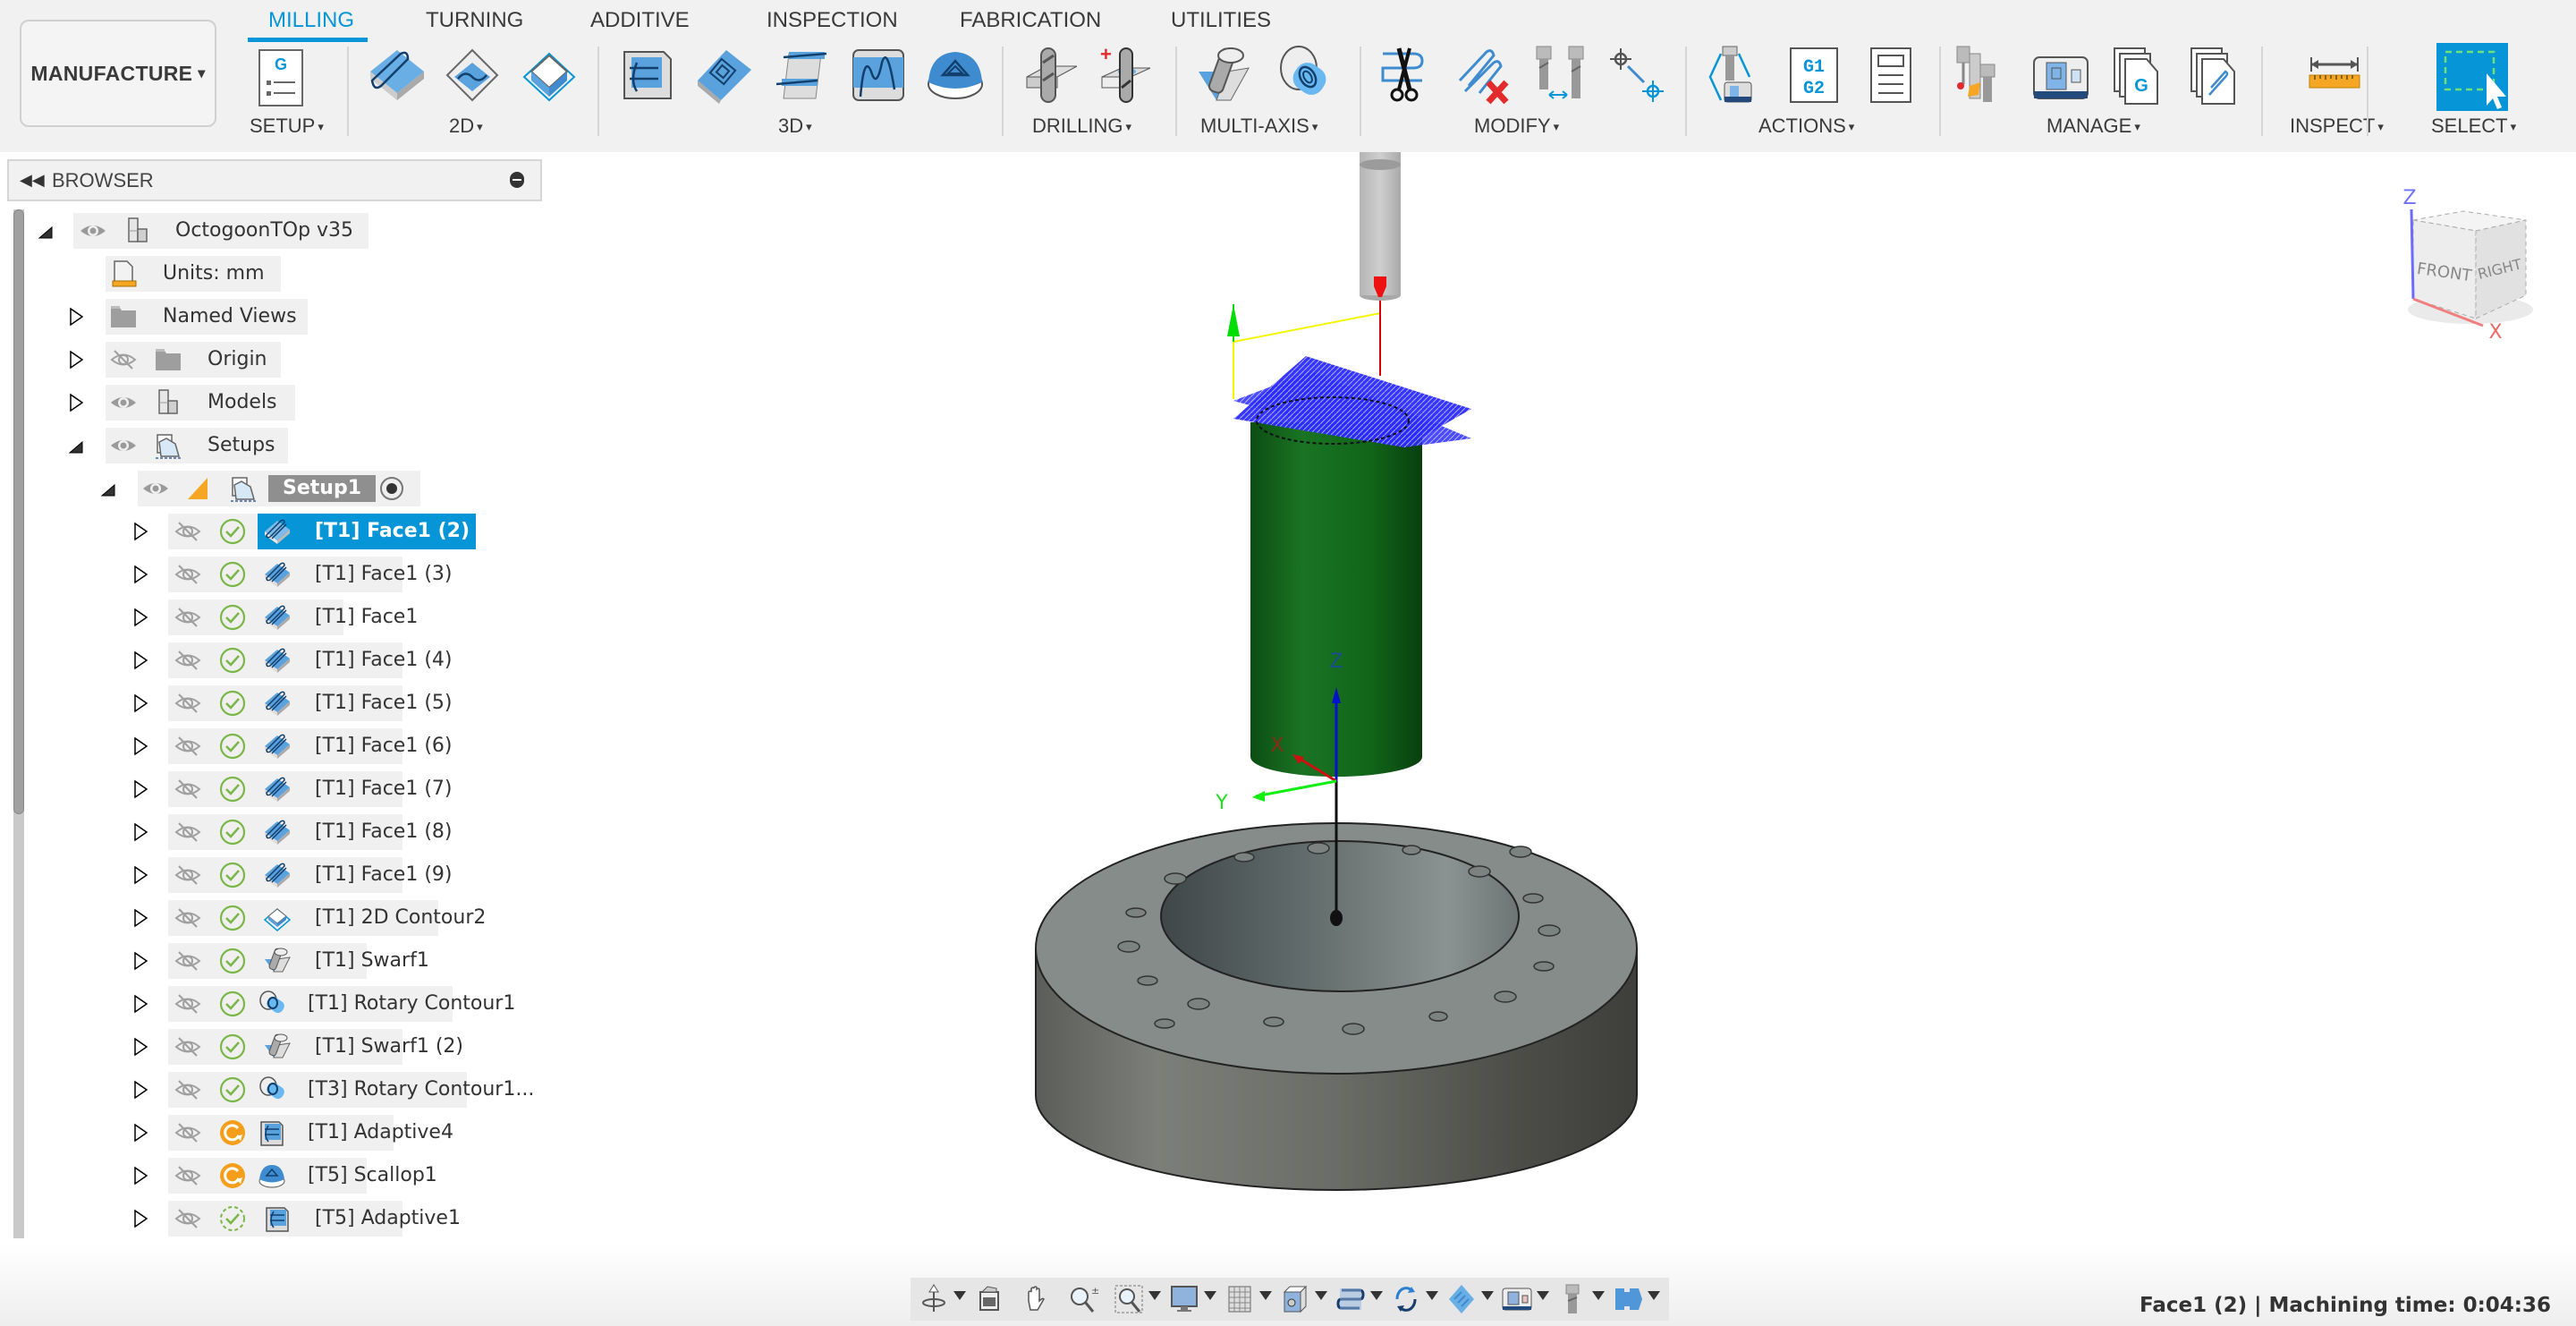 The width and height of the screenshot is (2576, 1326). Describe the element at coordinates (277, 789) in the screenshot. I see `tree-item-operation: [T1] Face1 (7)` at that location.